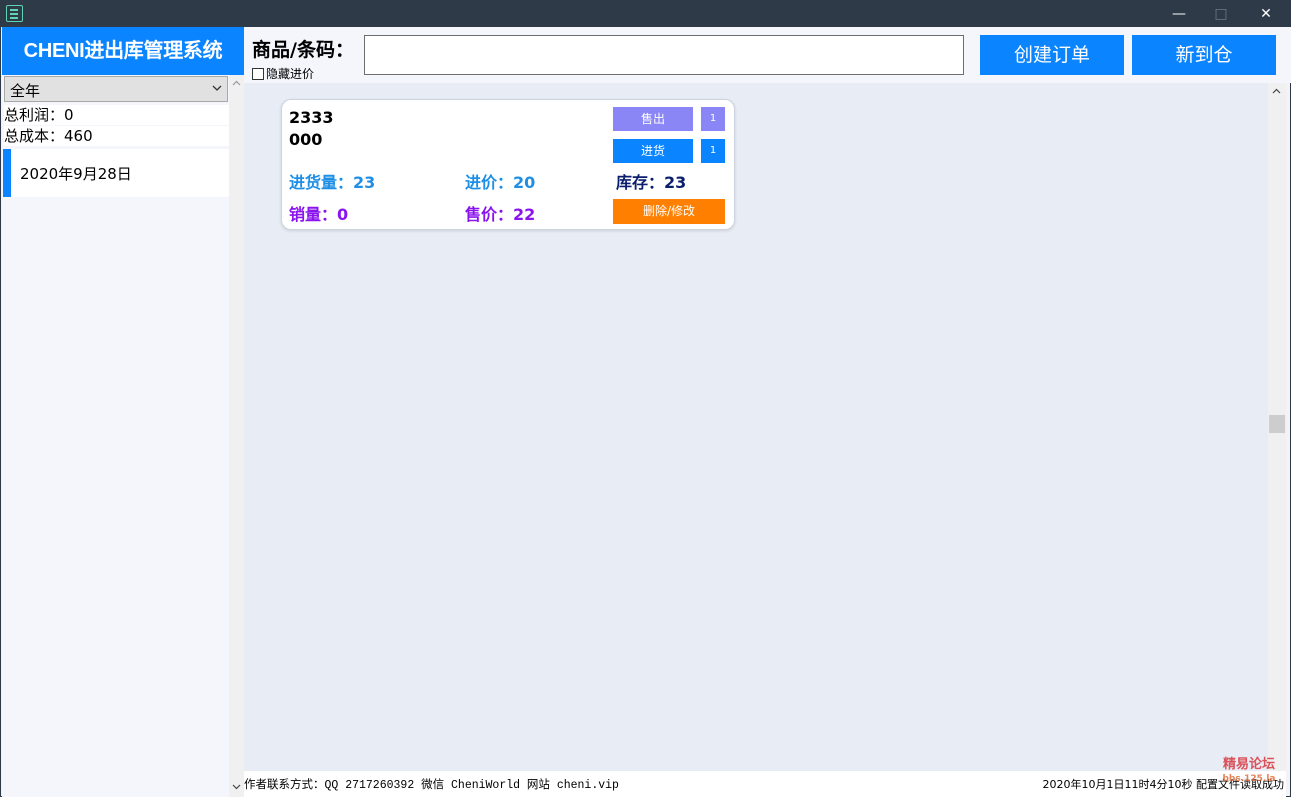  I want to click on product-name-line2: 000, so click(306, 139).